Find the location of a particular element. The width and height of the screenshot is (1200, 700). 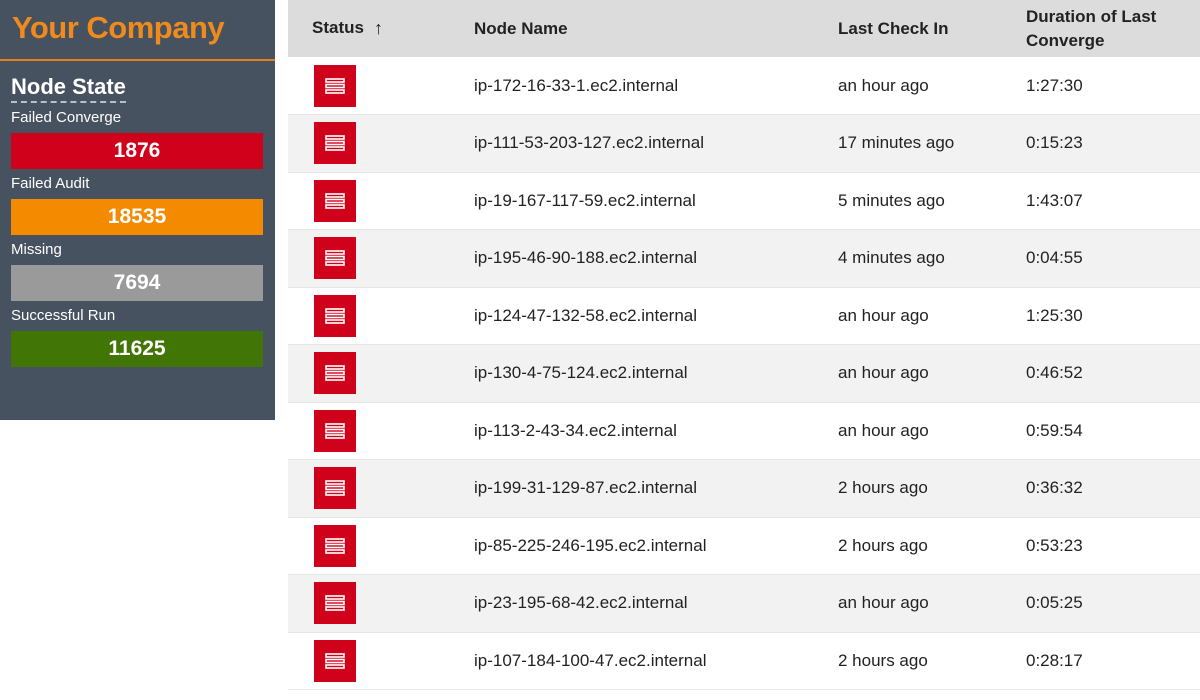

last-check-in-cell: 4 minutes ago is located at coordinates (891, 258).